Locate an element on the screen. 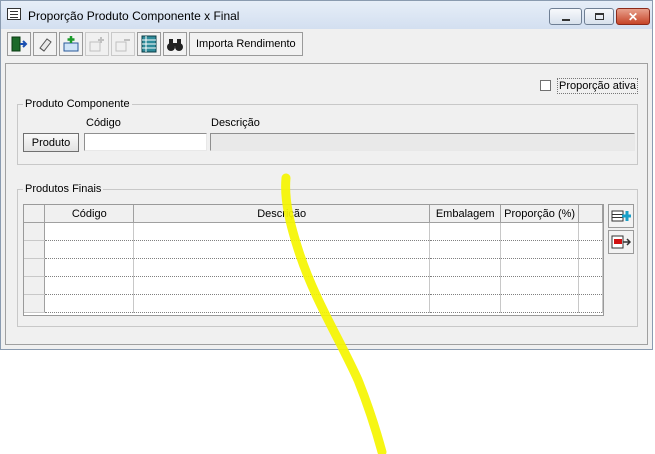 The width and height of the screenshot is (655, 454). search-button is located at coordinates (175, 44).